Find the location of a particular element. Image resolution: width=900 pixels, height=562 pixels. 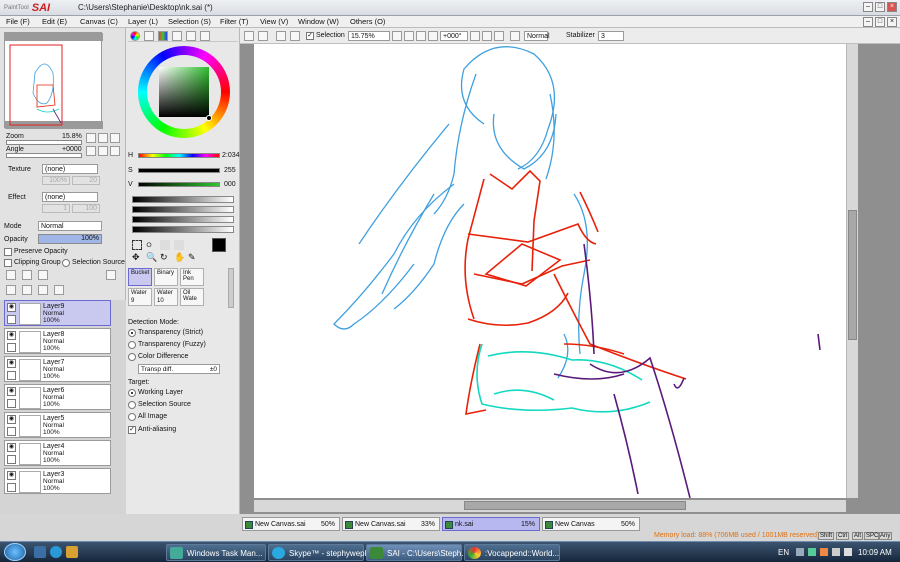

selection-source-checkbox is located at coordinates (66, 263).